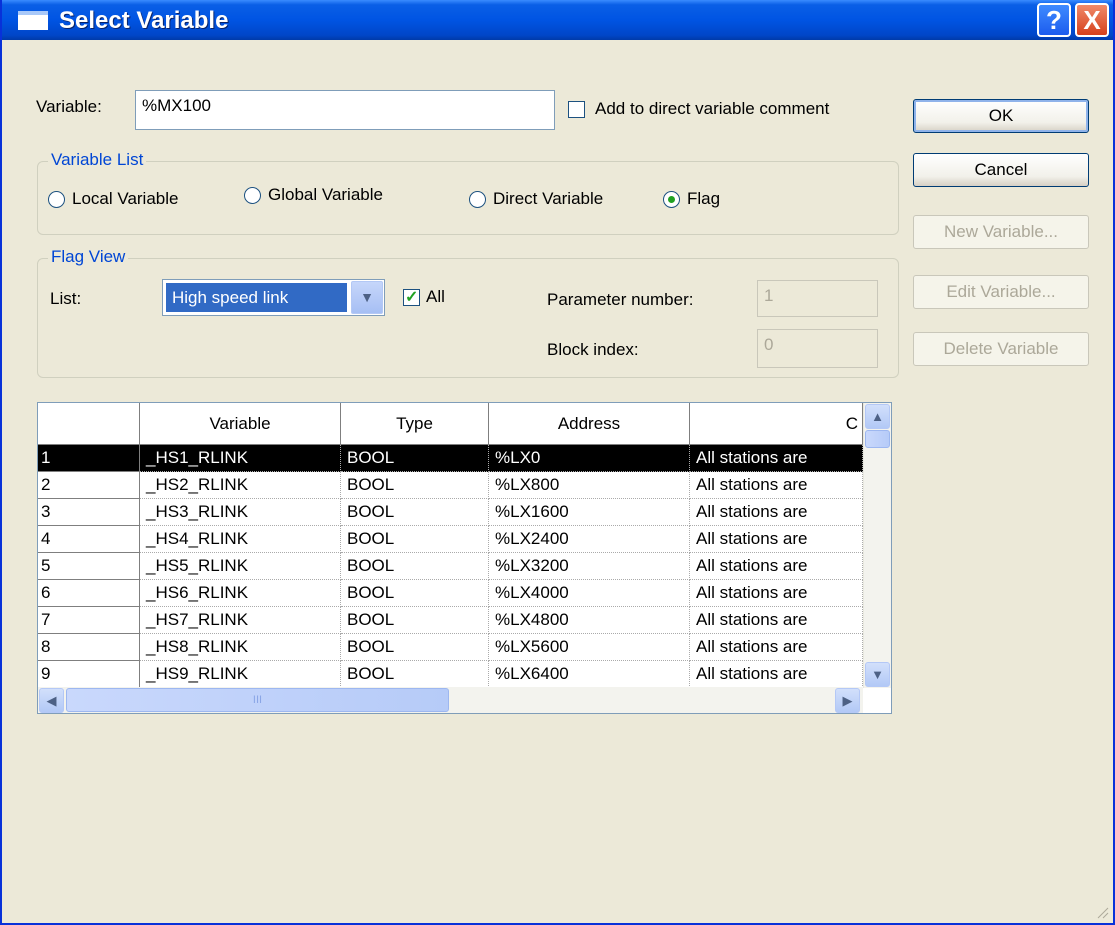  Describe the element at coordinates (435, 297) in the screenshot. I see `all-label: All` at that location.